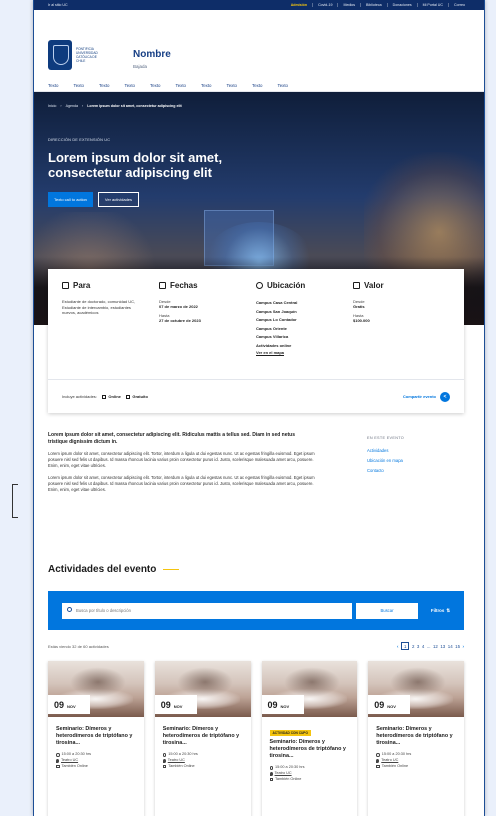 This screenshot has height=816, width=496. Describe the element at coordinates (426, 396) in the screenshot. I see `share-event-button: Compartir evento <` at that location.